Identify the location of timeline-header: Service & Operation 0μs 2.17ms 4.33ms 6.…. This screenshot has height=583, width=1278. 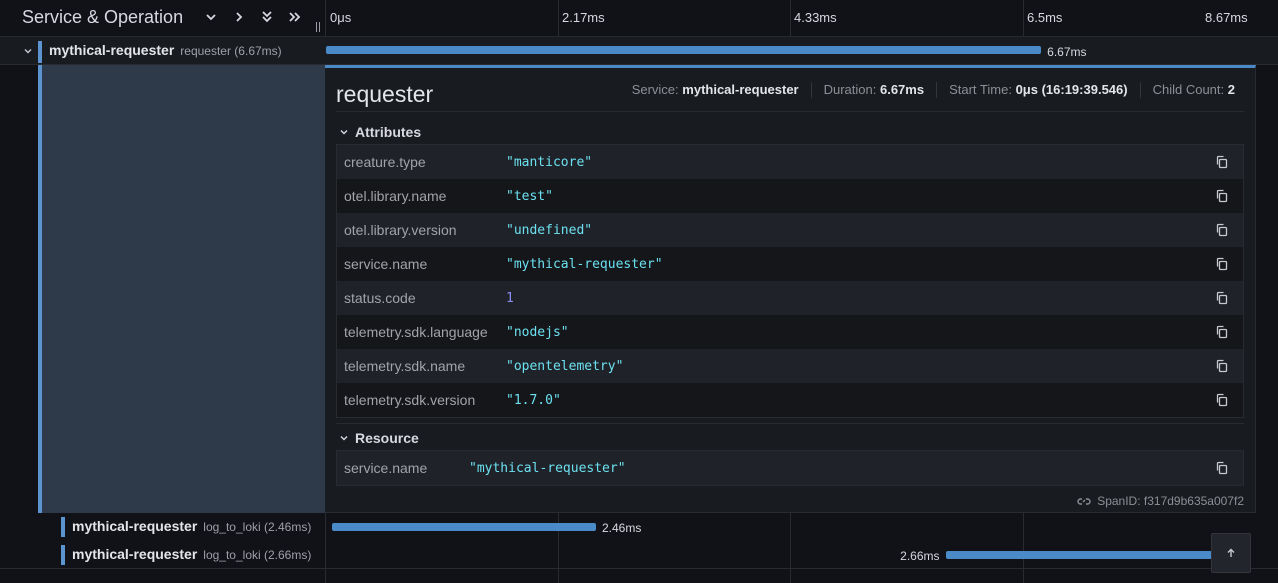
(639, 18).